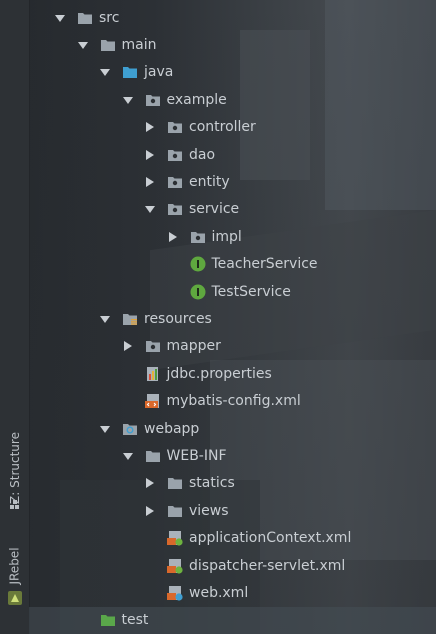 Image resolution: width=436 pixels, height=634 pixels. What do you see at coordinates (232, 620) in the screenshot?
I see `tree-node-test: test` at bounding box center [232, 620].